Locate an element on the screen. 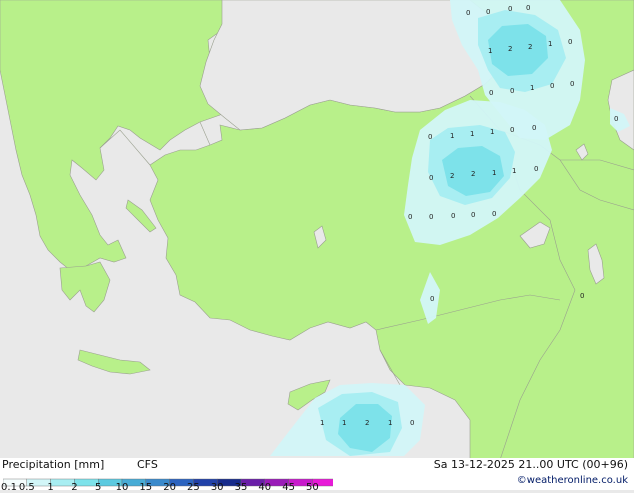 This screenshot has width=634, height=493. colorbar-tick-label: 0.1 is located at coordinates (9, 487).